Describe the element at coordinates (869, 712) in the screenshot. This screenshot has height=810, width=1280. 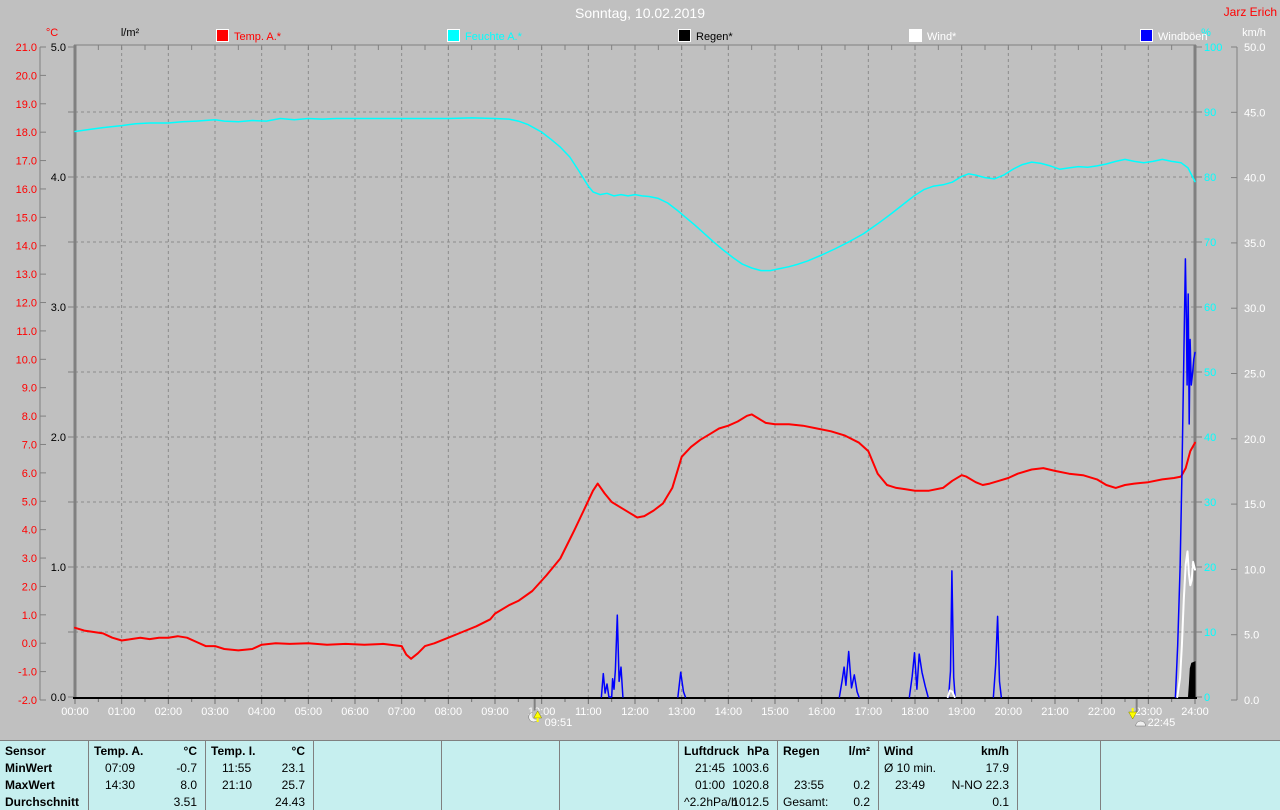
I see `svg-text: 17:00` at that location.